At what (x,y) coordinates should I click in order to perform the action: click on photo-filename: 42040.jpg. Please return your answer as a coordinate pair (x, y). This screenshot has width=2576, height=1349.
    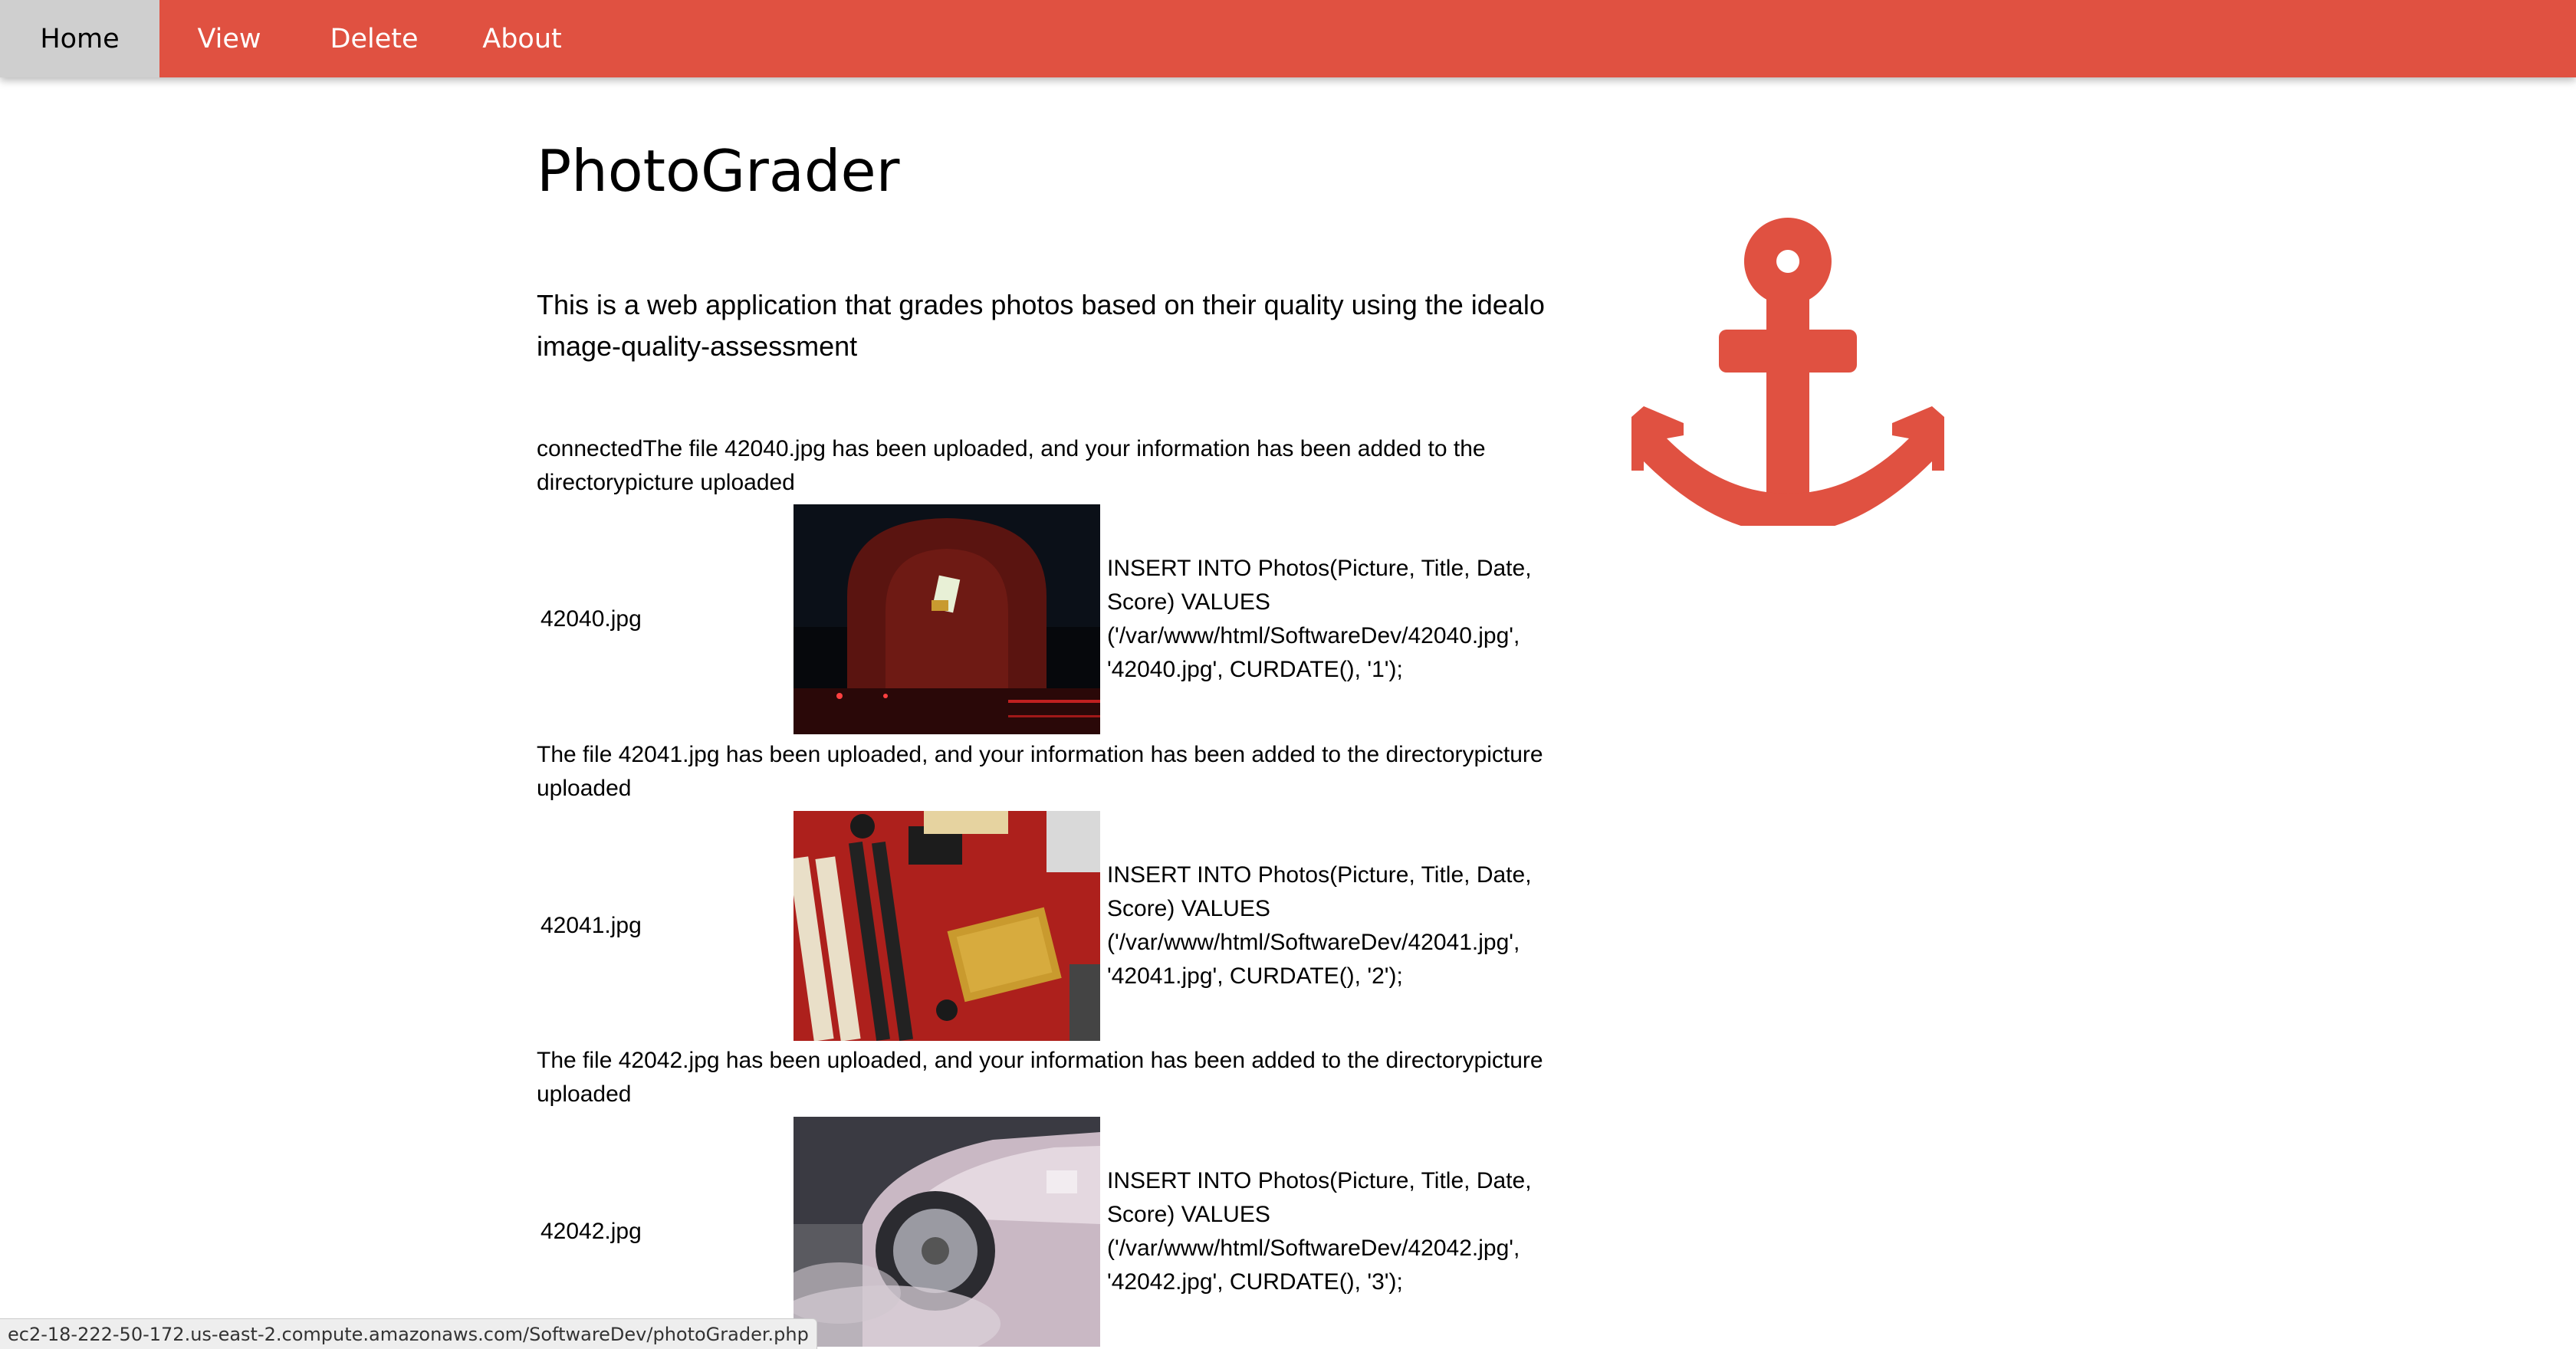
    Looking at the image, I should click on (591, 619).